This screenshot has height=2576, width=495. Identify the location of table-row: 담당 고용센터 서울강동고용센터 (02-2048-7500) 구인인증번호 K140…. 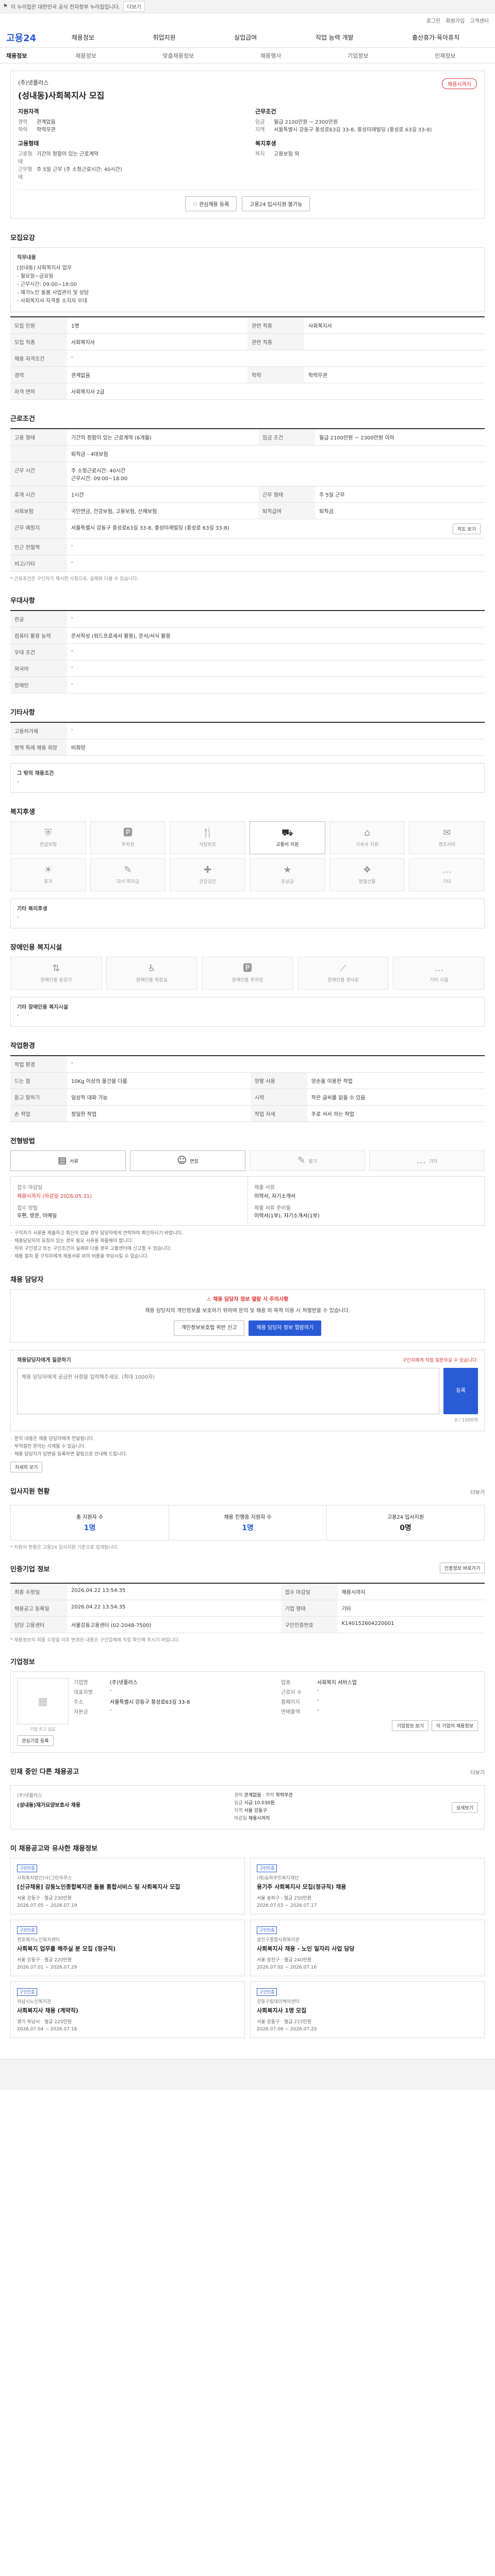
(247, 1624).